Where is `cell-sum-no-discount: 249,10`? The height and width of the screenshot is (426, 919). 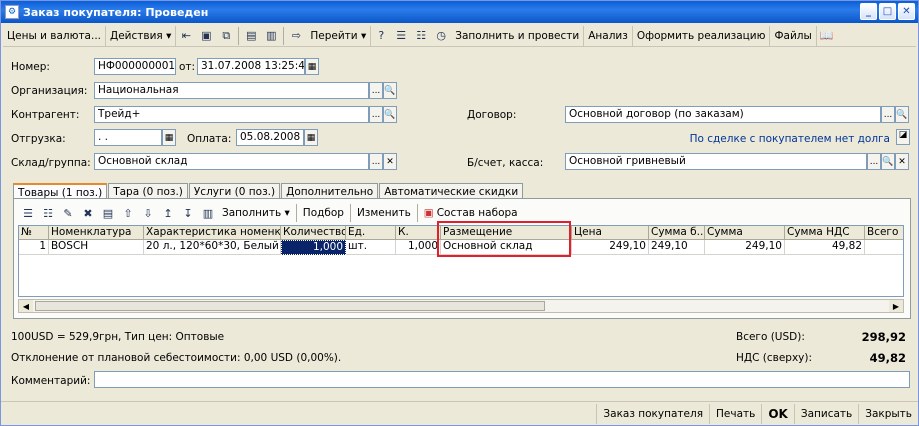
cell-sum-no-discount: 249,10 is located at coordinates (677, 247).